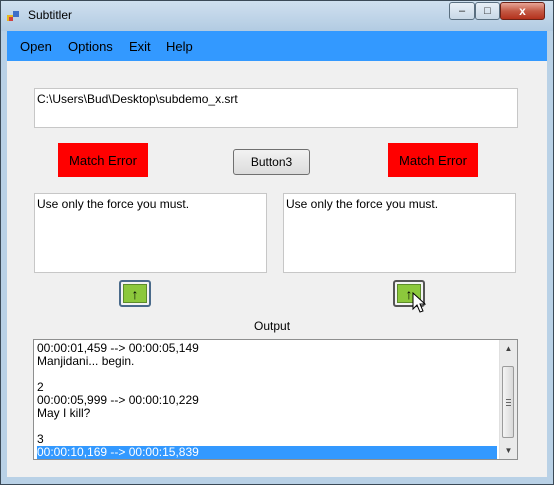  What do you see at coordinates (277, 46) in the screenshot?
I see `menu-bar: Open Options Exit Help` at bounding box center [277, 46].